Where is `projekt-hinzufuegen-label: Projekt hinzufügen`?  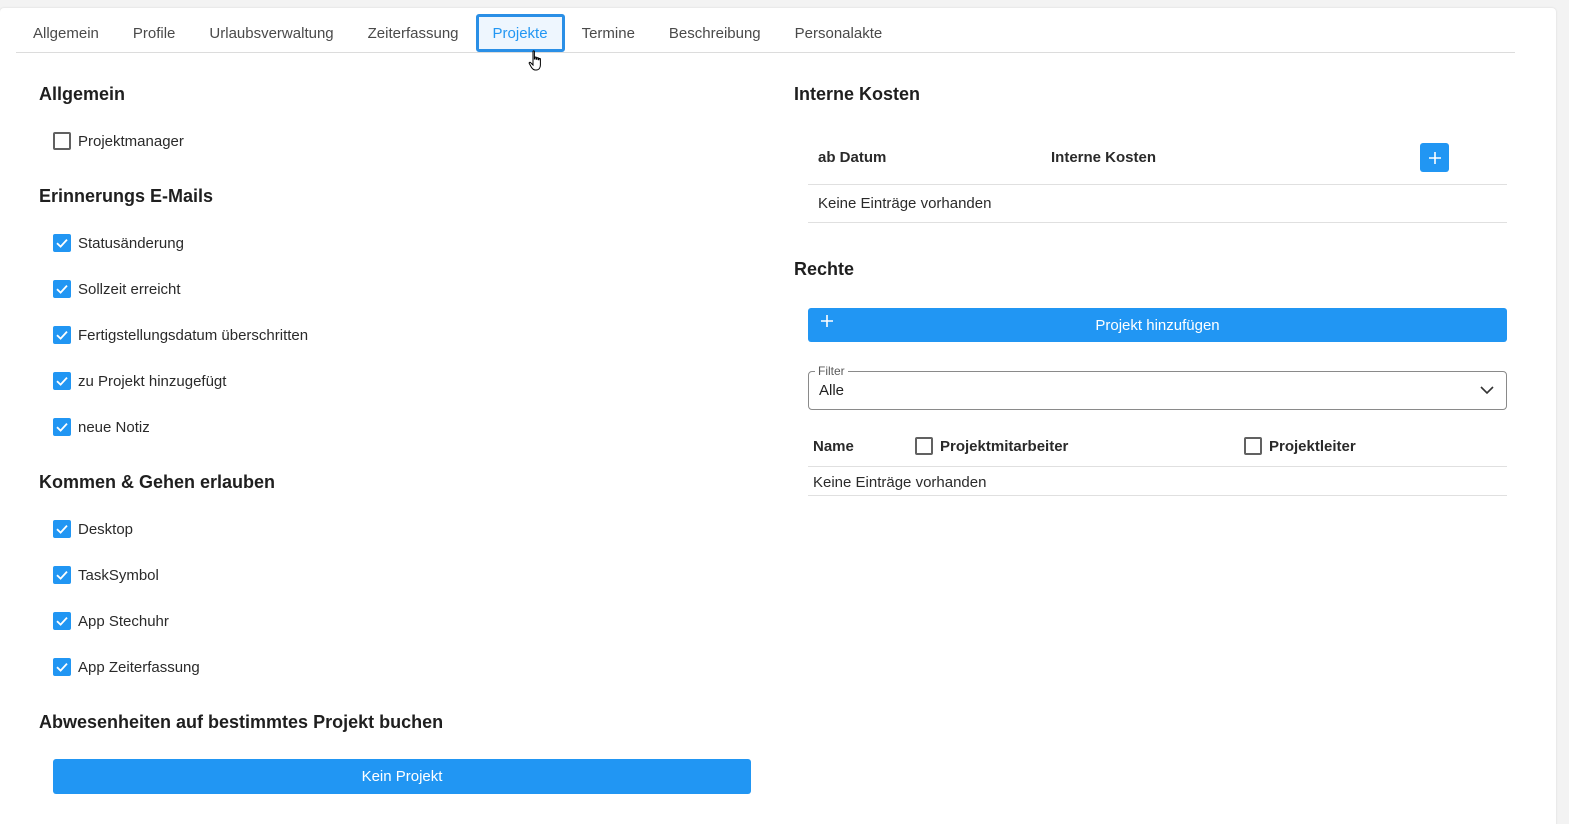 projekt-hinzufuegen-label: Projekt hinzufügen is located at coordinates (1157, 325).